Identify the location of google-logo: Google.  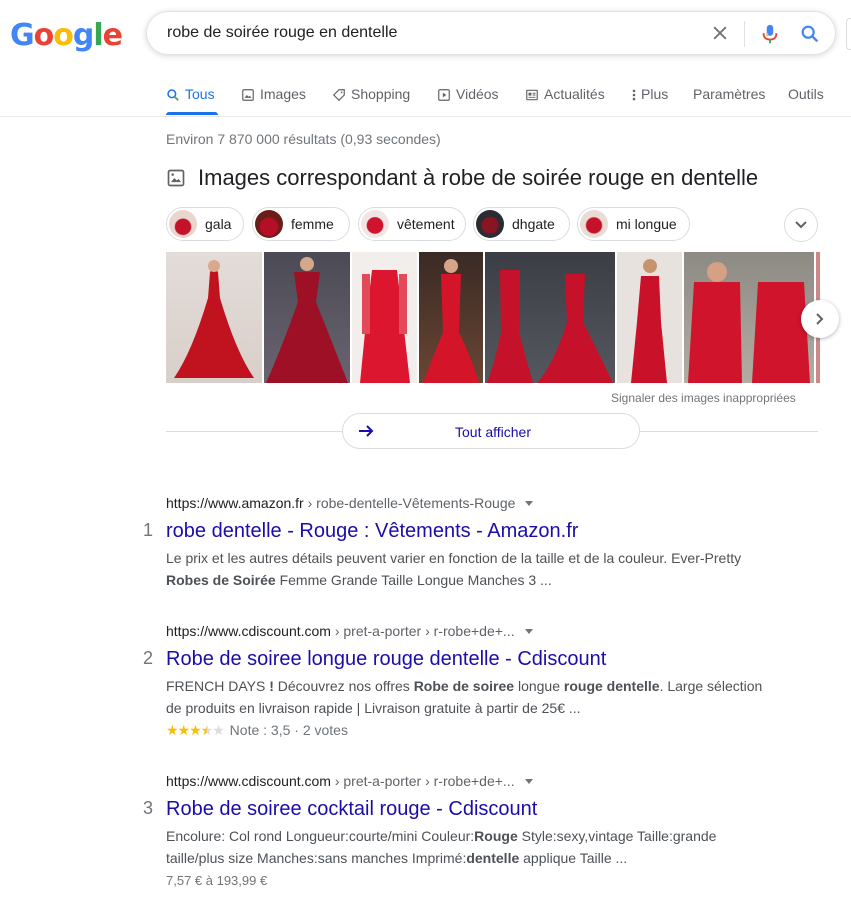
(66, 35).